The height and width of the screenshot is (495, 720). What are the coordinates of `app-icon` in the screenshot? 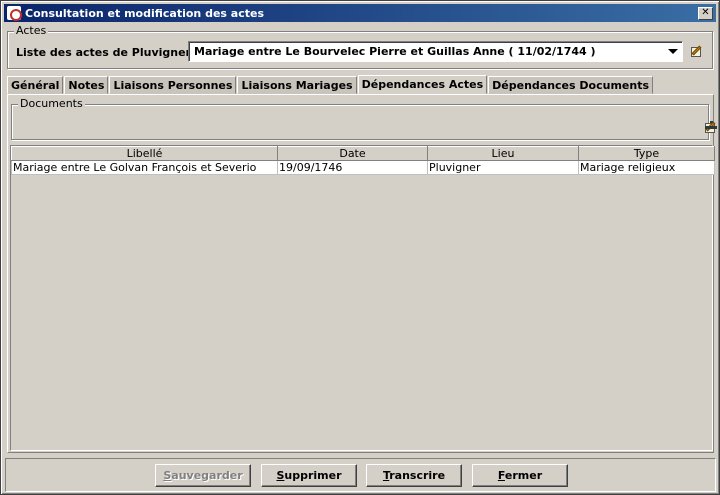 It's located at (14, 13).